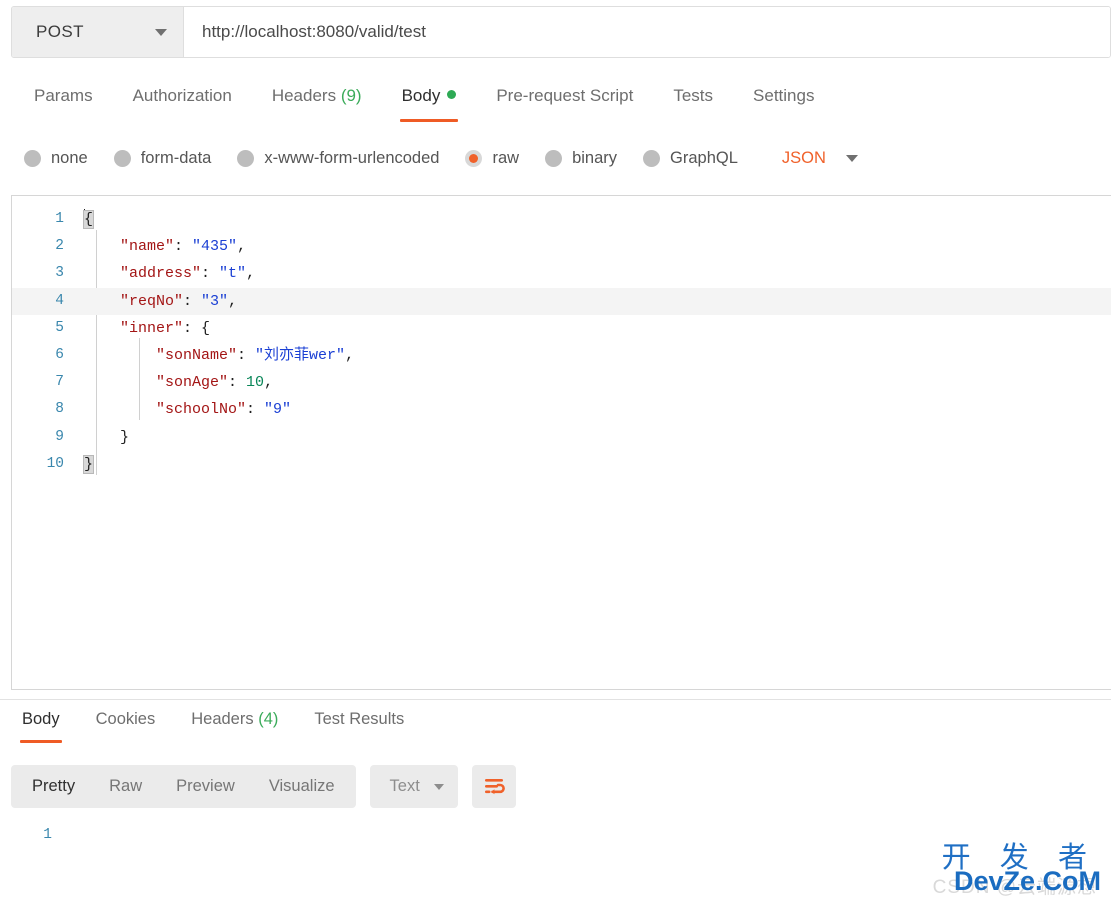 Image resolution: width=1111 pixels, height=904 pixels. Describe the element at coordinates (820, 158) in the screenshot. I see `raw-format-select: JSON` at that location.